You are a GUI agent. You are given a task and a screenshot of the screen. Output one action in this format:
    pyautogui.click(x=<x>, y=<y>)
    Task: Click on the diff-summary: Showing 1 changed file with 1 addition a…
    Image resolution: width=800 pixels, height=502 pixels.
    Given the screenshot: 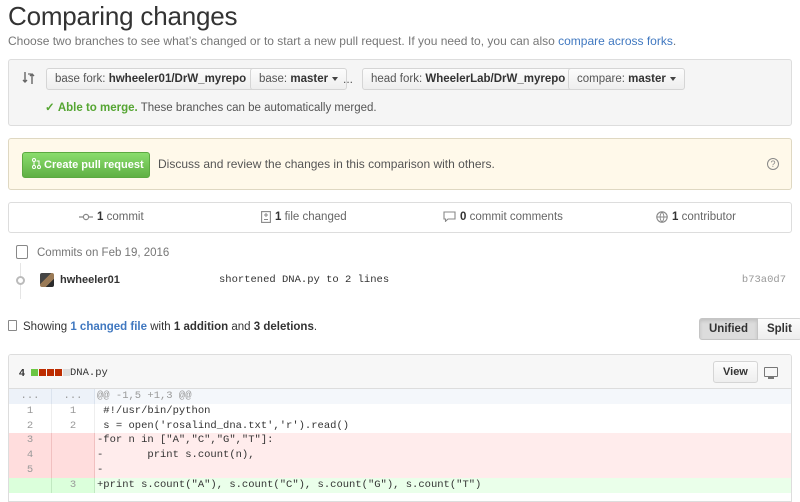 What is the action you would take?
    pyautogui.click(x=162, y=326)
    